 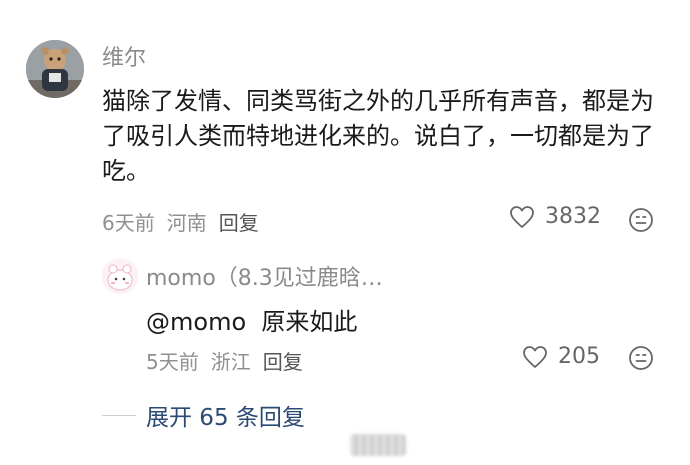 I want to click on like-button: 3832, so click(x=555, y=216).